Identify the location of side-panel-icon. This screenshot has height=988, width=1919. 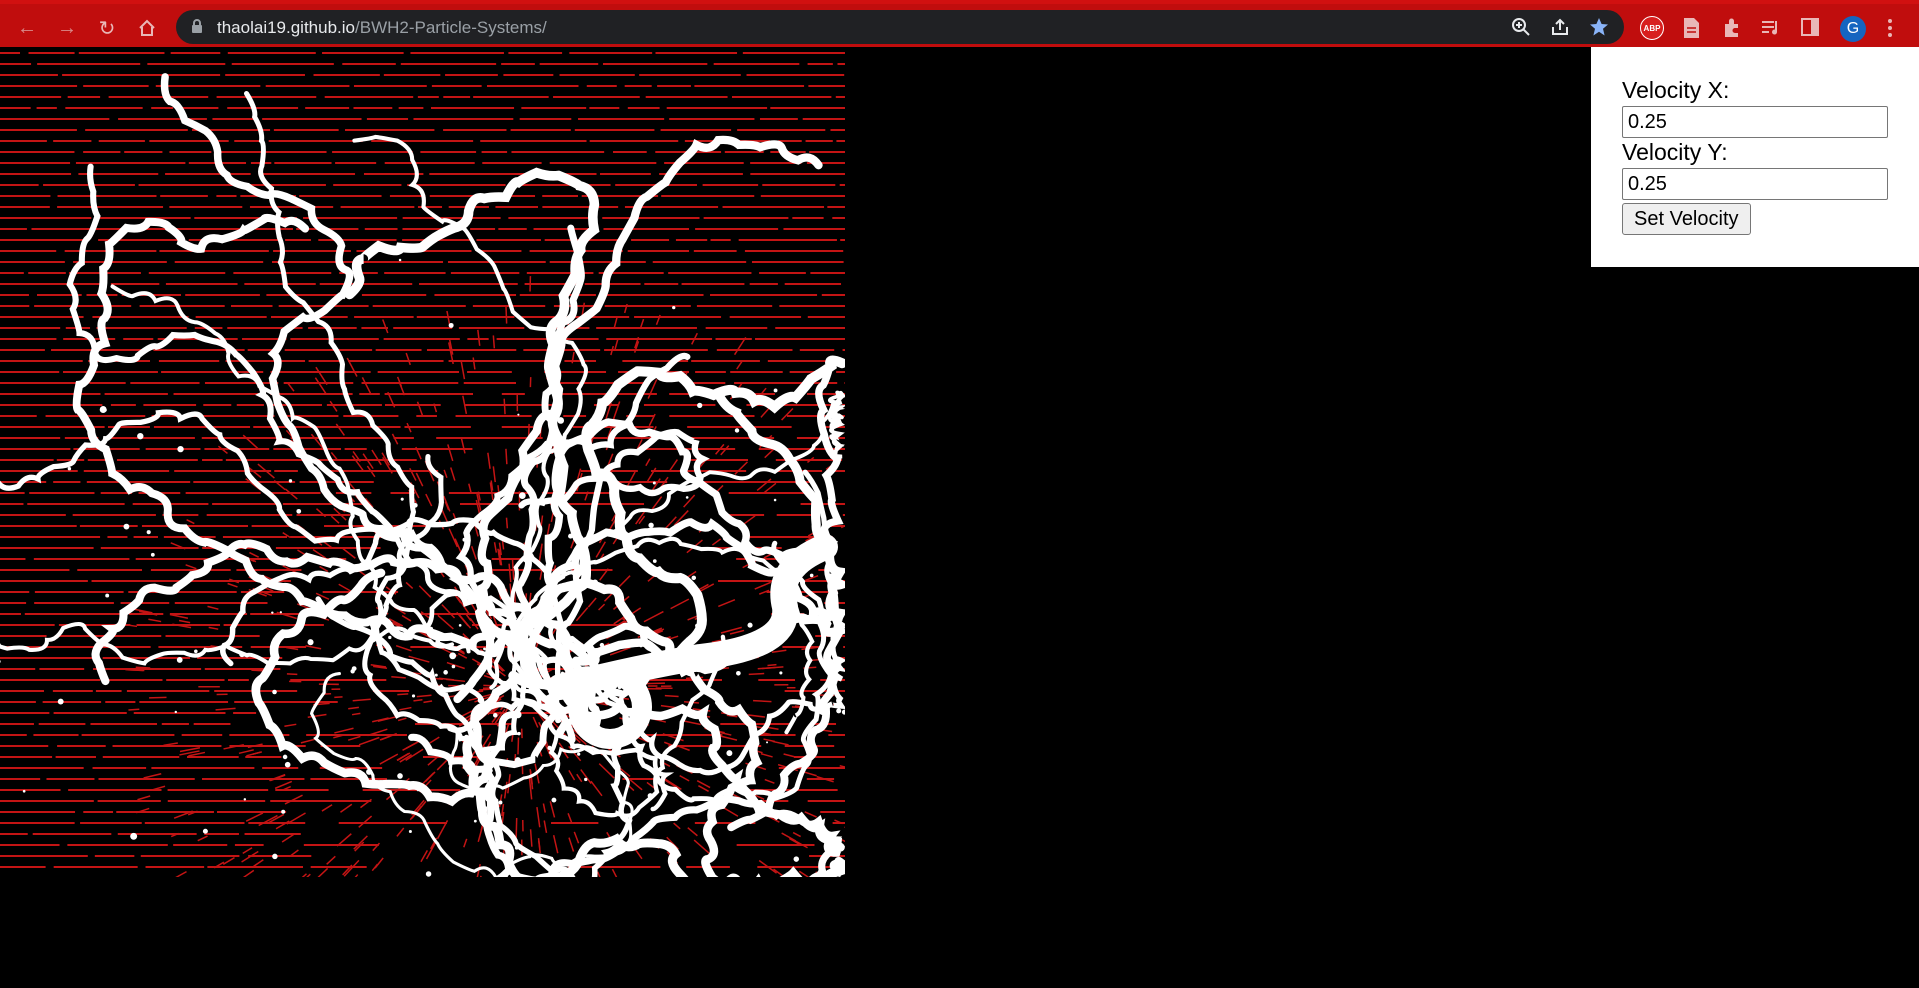
(1812, 29).